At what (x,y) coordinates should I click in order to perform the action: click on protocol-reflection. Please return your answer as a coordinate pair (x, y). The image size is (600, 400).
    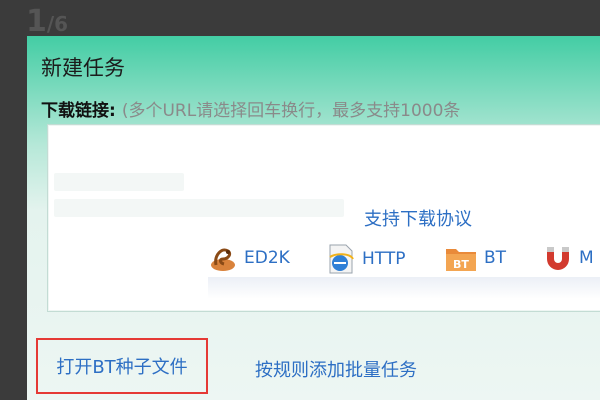
    Looking at the image, I should click on (404, 288).